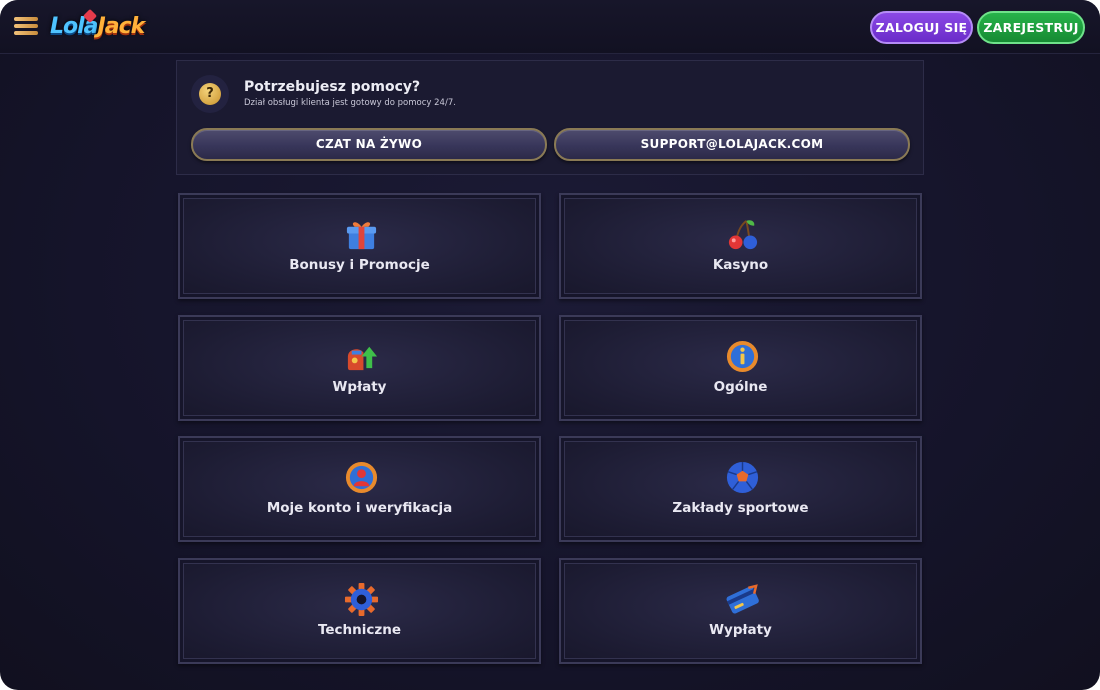 This screenshot has height=690, width=1100. What do you see at coordinates (26, 26) in the screenshot?
I see `menu-icon` at bounding box center [26, 26].